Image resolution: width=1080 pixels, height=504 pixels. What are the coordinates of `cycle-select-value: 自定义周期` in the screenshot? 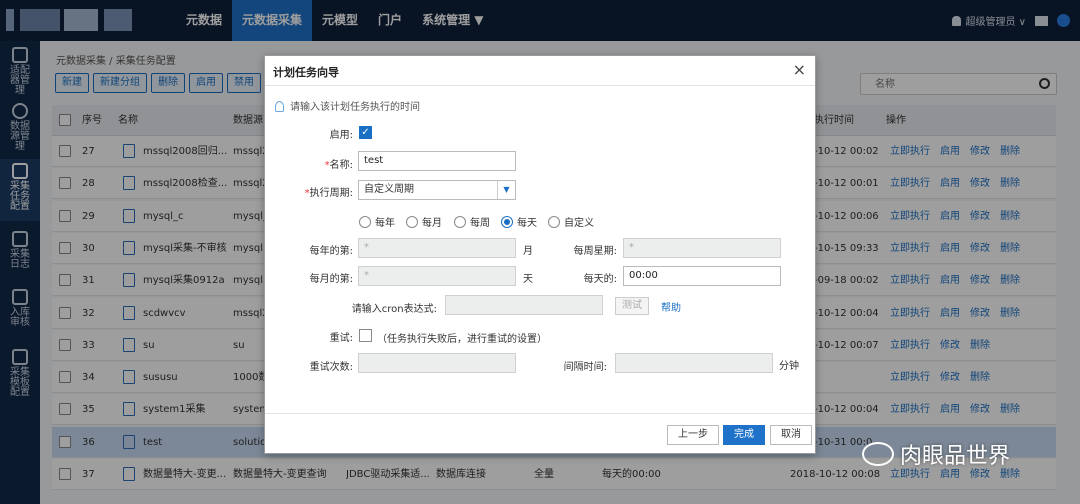 It's located at (389, 189).